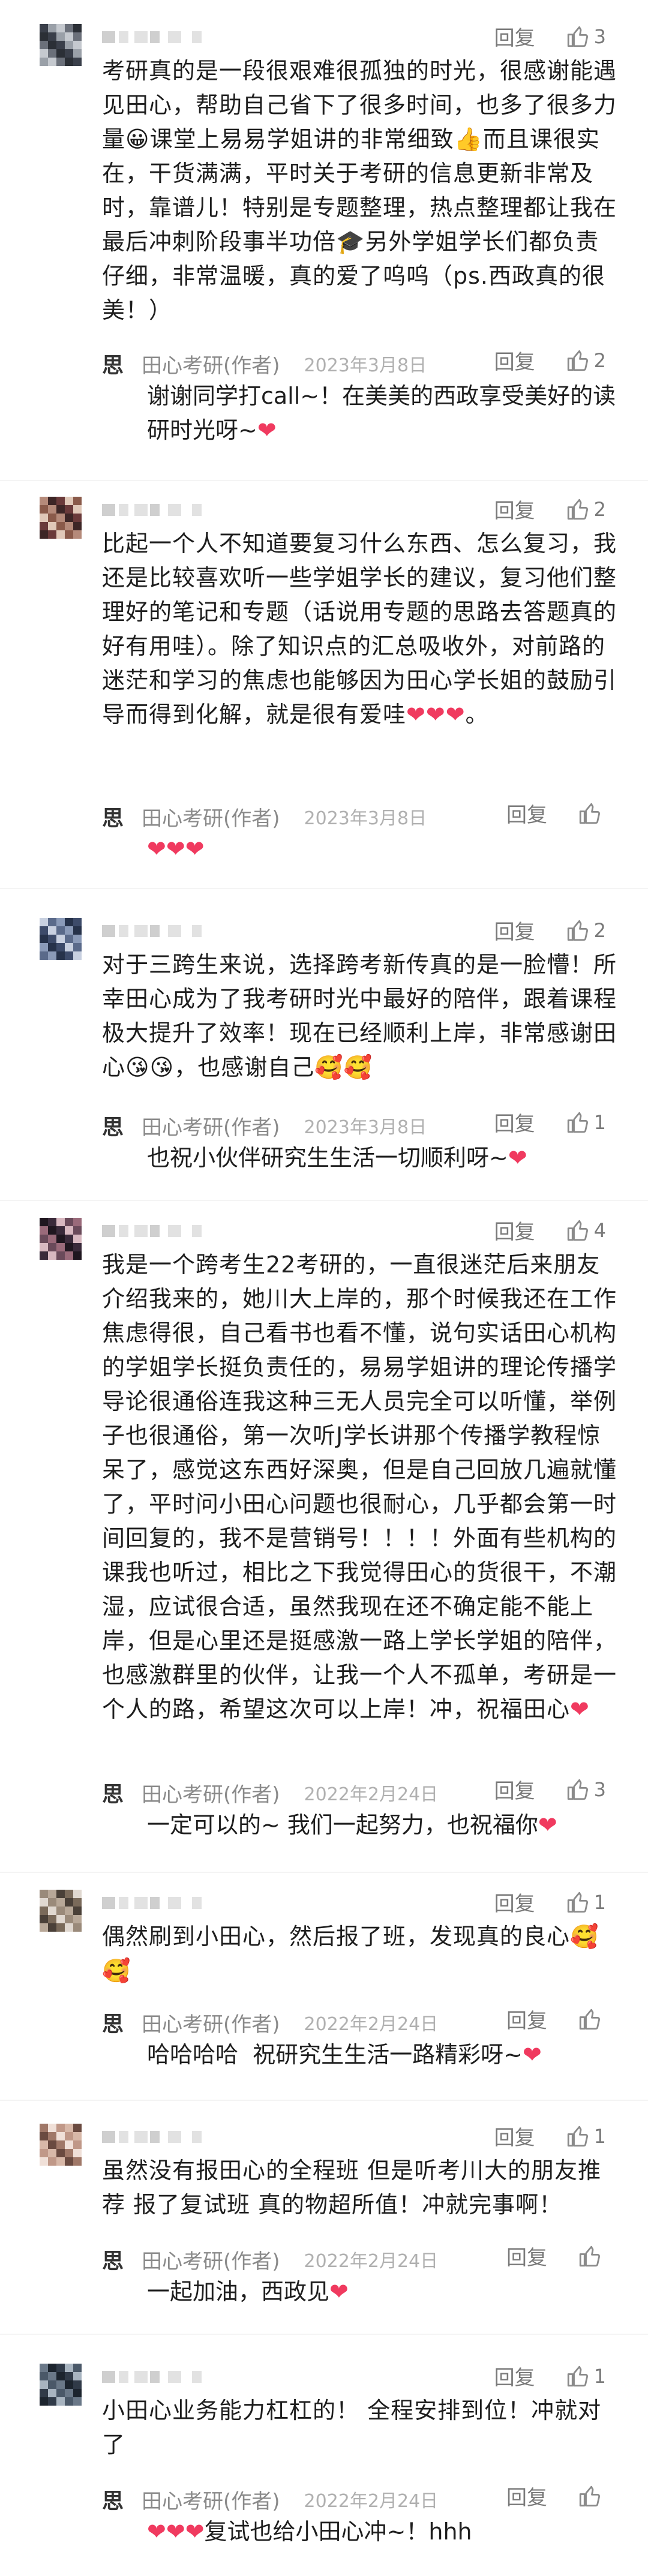 The height and width of the screenshot is (2576, 648). Describe the element at coordinates (585, 1231) in the screenshot. I see `like-button: 4` at that location.